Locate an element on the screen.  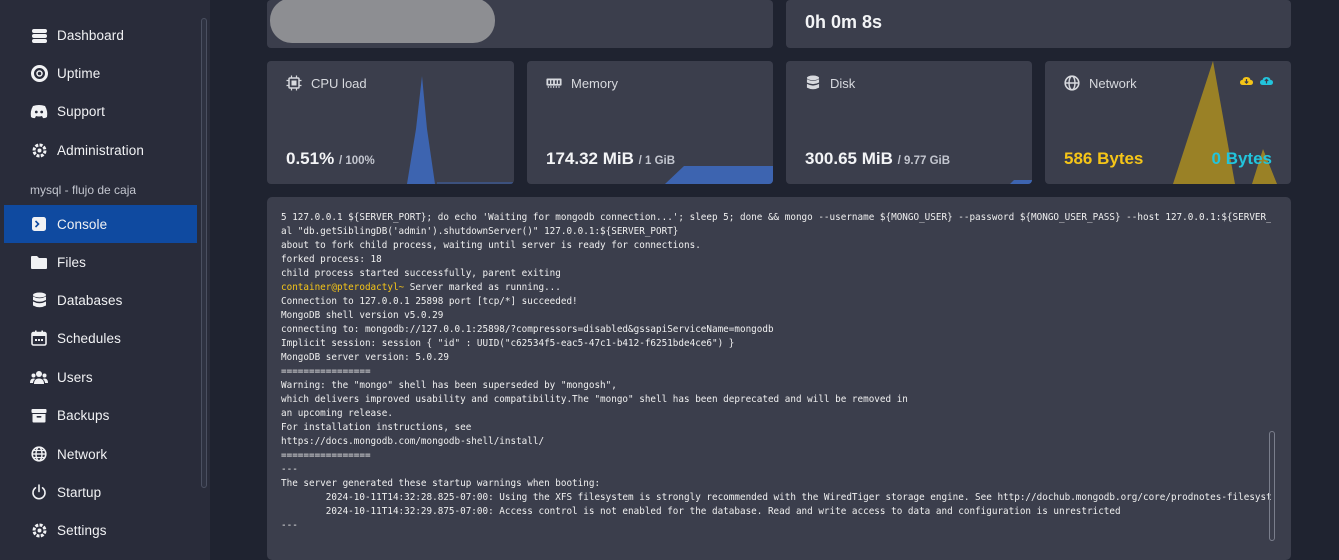
console-line-text: ================ is located at coordinates (326, 371).